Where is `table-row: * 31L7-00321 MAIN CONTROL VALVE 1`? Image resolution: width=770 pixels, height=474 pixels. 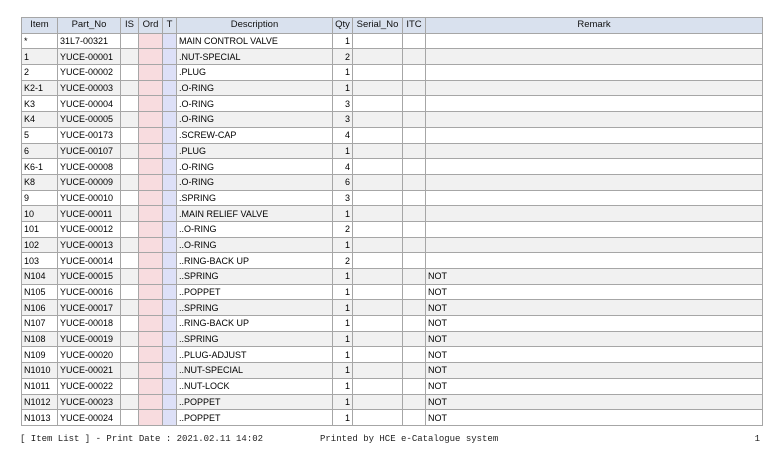
table-row: * 31L7-00321 MAIN CONTROL VALVE 1 is located at coordinates (392, 41).